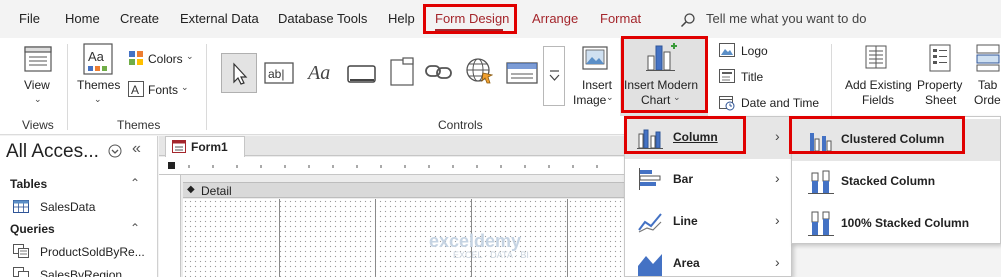 This screenshot has height=277, width=1001. What do you see at coordinates (554, 76) in the screenshot?
I see `gallery-more-button` at bounding box center [554, 76].